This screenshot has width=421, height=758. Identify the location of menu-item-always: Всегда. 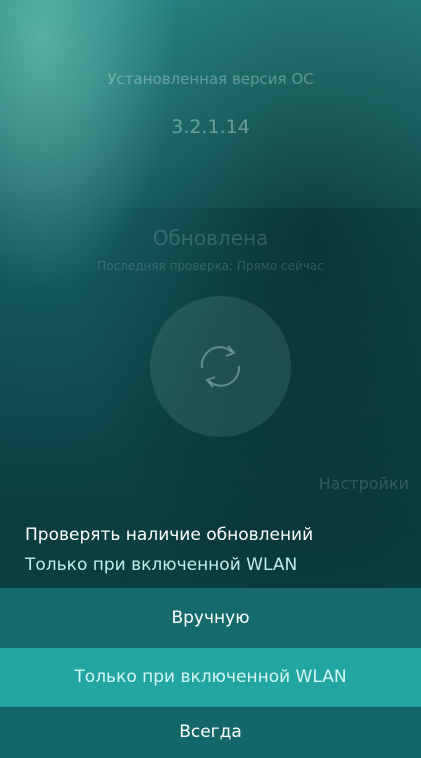
(210, 732).